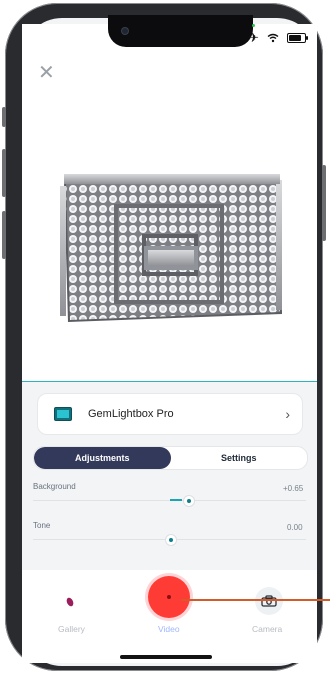 The image size is (330, 676). Describe the element at coordinates (171, 248) in the screenshot. I see `product-photo` at that location.